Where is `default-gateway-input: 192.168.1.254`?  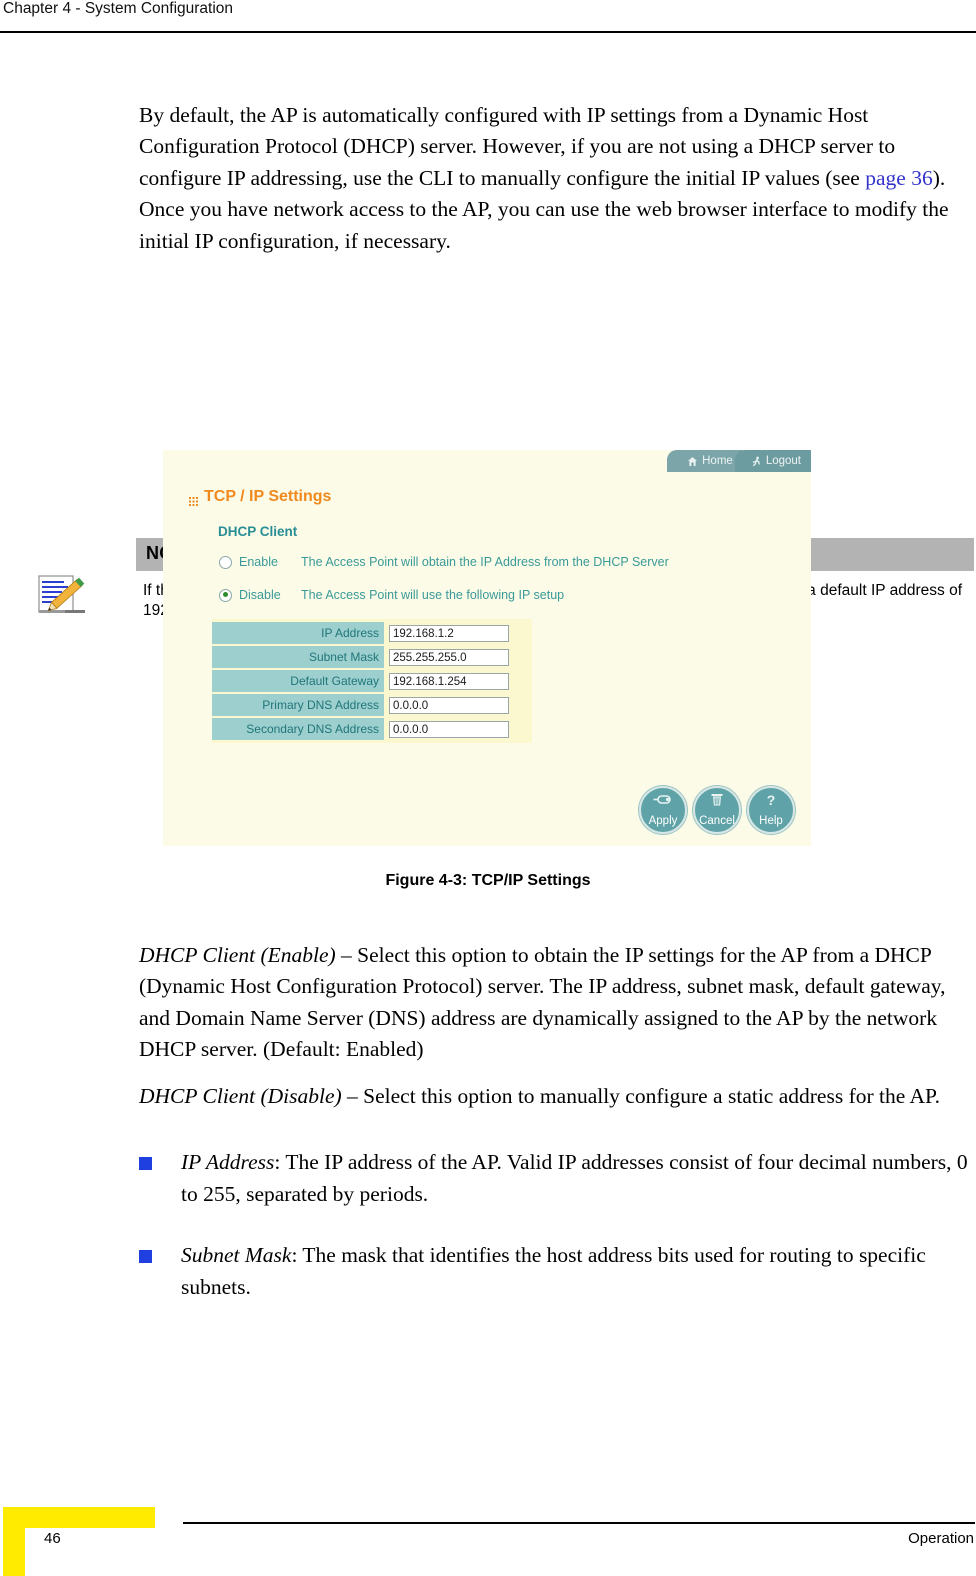 default-gateway-input: 192.168.1.254 is located at coordinates (449, 681).